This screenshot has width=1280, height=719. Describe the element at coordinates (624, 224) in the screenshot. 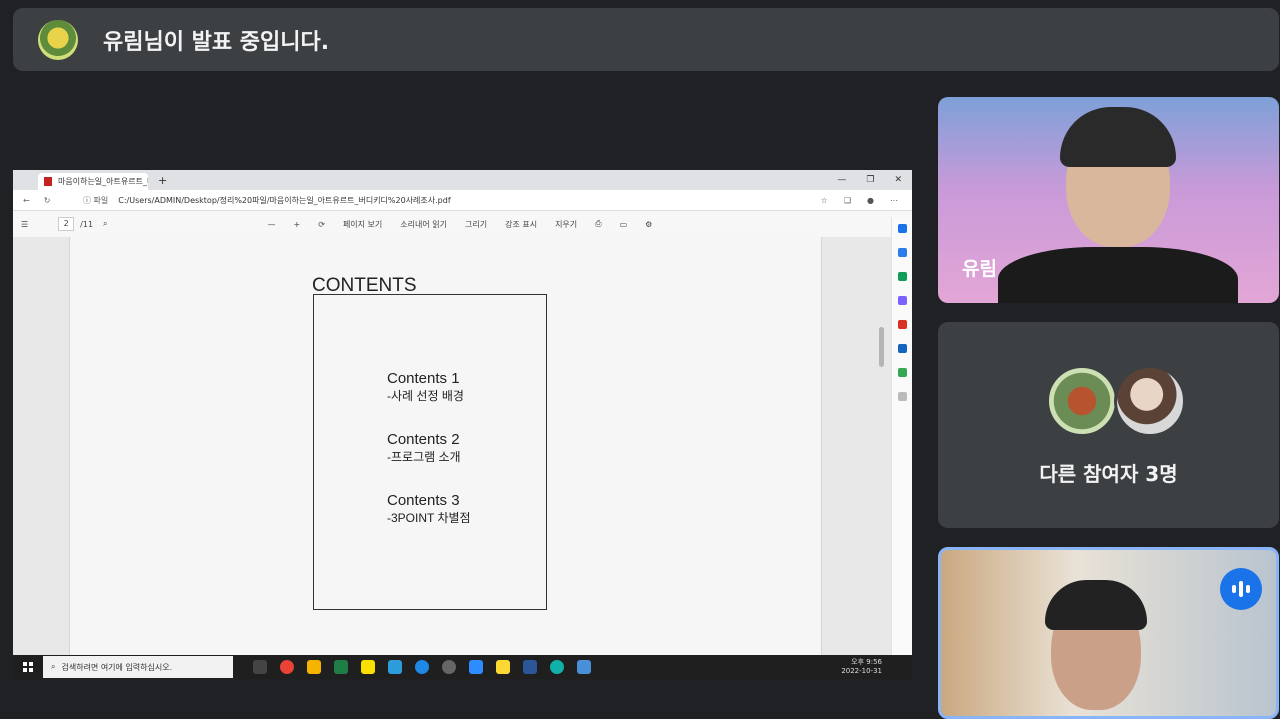

I see `save-icon: ▭` at that location.